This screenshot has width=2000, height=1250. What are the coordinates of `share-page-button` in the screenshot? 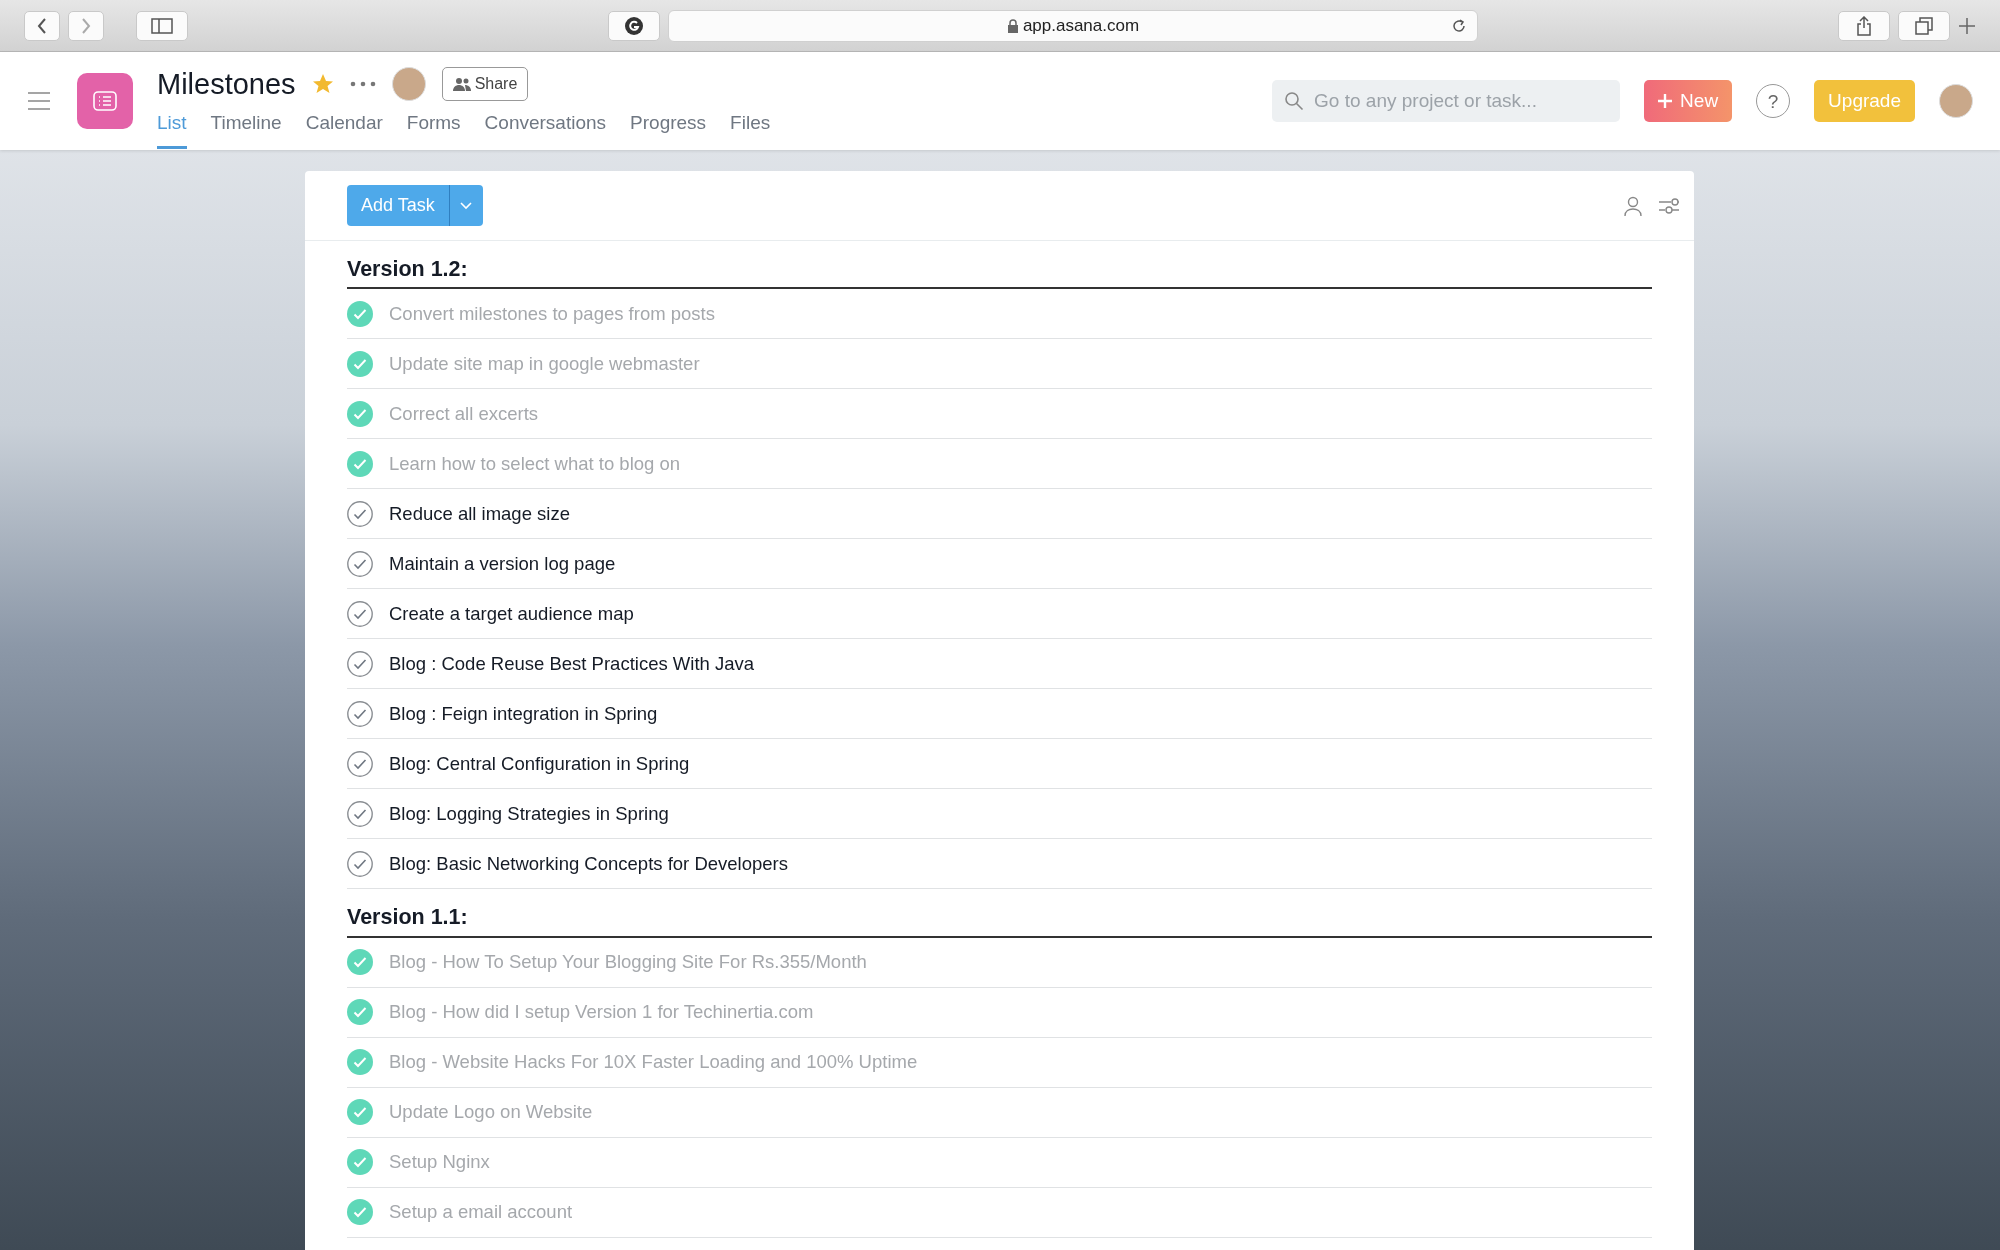 It's located at (1864, 25).